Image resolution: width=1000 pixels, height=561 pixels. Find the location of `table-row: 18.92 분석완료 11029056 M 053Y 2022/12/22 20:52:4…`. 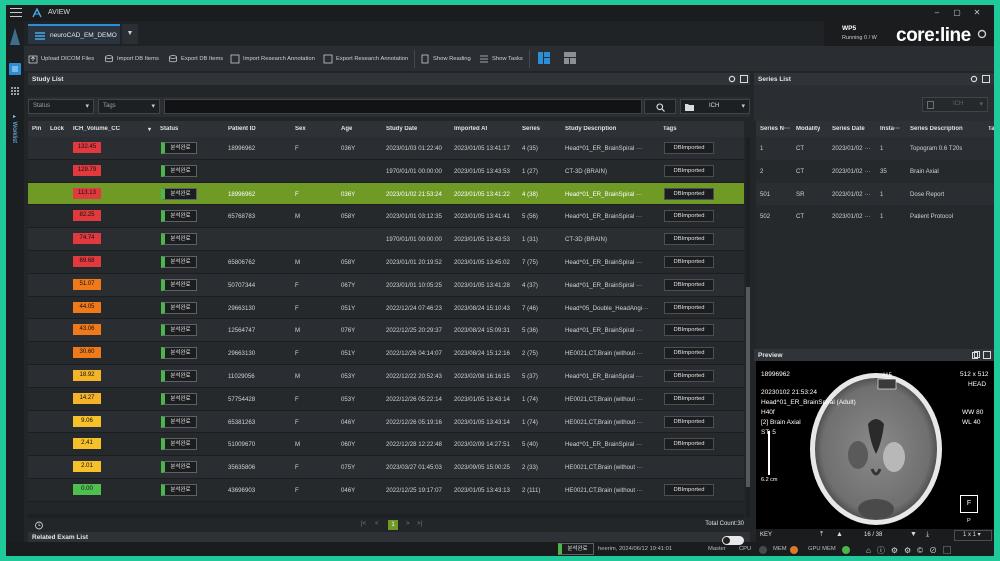

table-row: 18.92 분석완료 11029056 M 053Y 2022/12/22 20:52:4… is located at coordinates (386, 376).